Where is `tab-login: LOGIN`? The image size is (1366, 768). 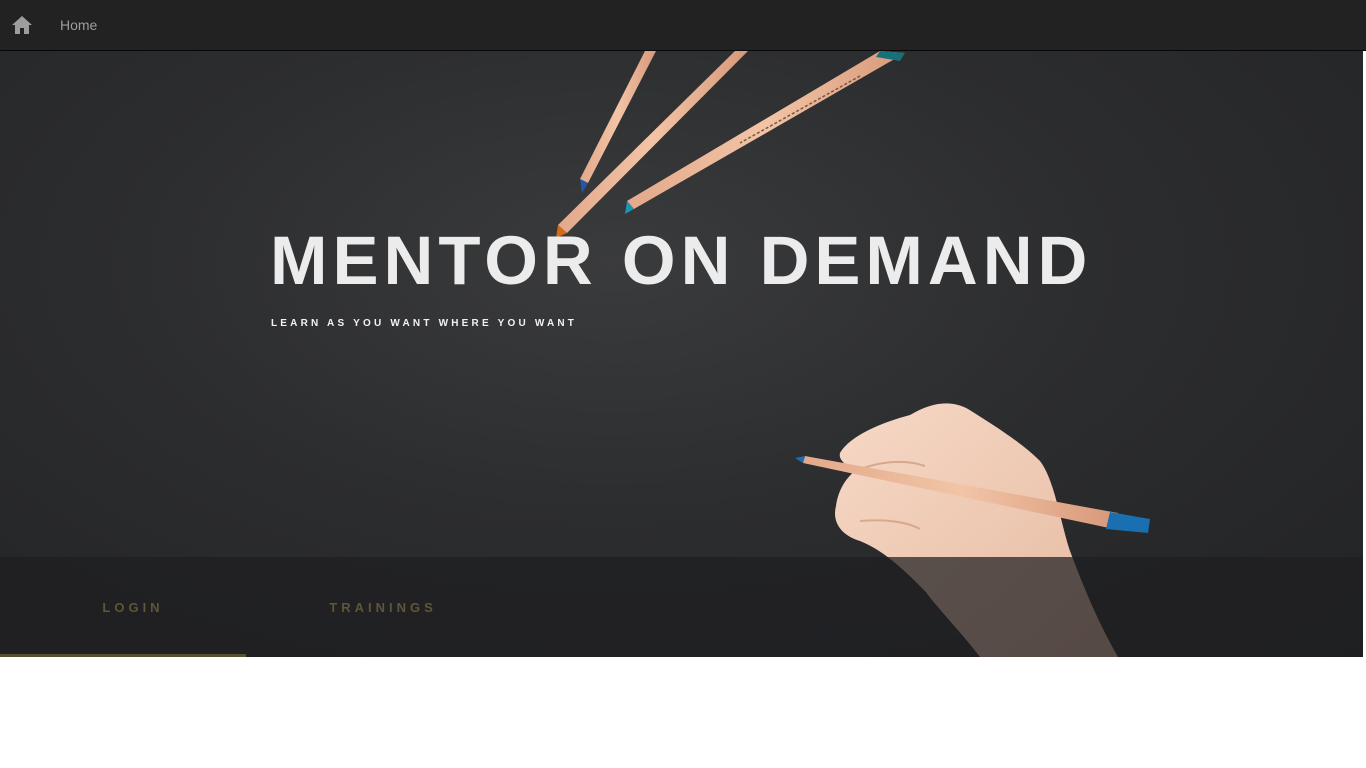 tab-login: LOGIN is located at coordinates (123, 607).